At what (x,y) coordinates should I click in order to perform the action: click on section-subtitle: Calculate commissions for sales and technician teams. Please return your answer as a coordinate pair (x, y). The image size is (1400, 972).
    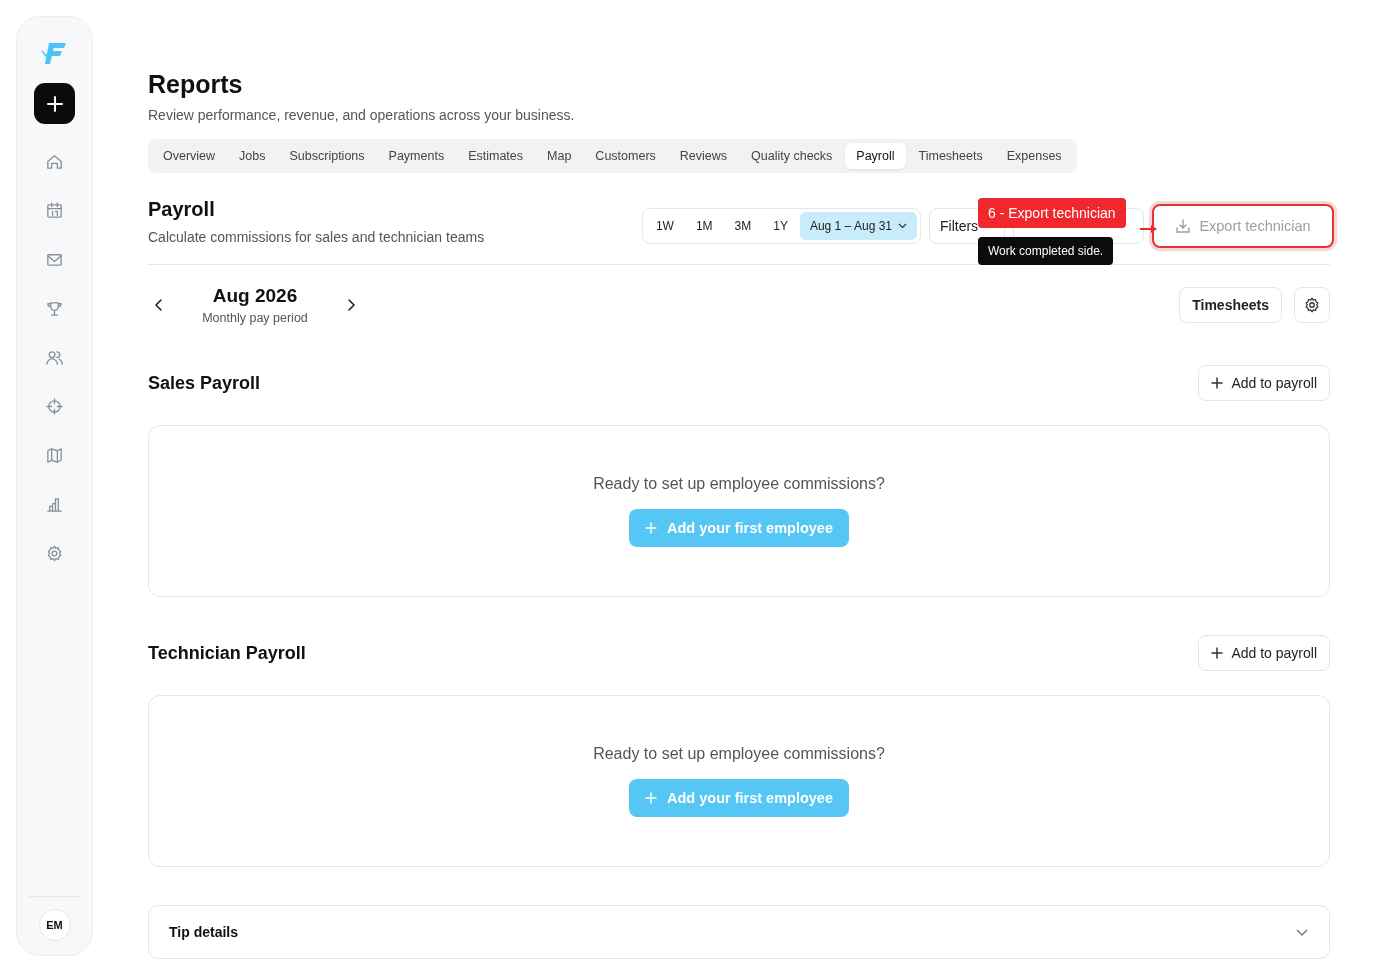
    Looking at the image, I should click on (316, 237).